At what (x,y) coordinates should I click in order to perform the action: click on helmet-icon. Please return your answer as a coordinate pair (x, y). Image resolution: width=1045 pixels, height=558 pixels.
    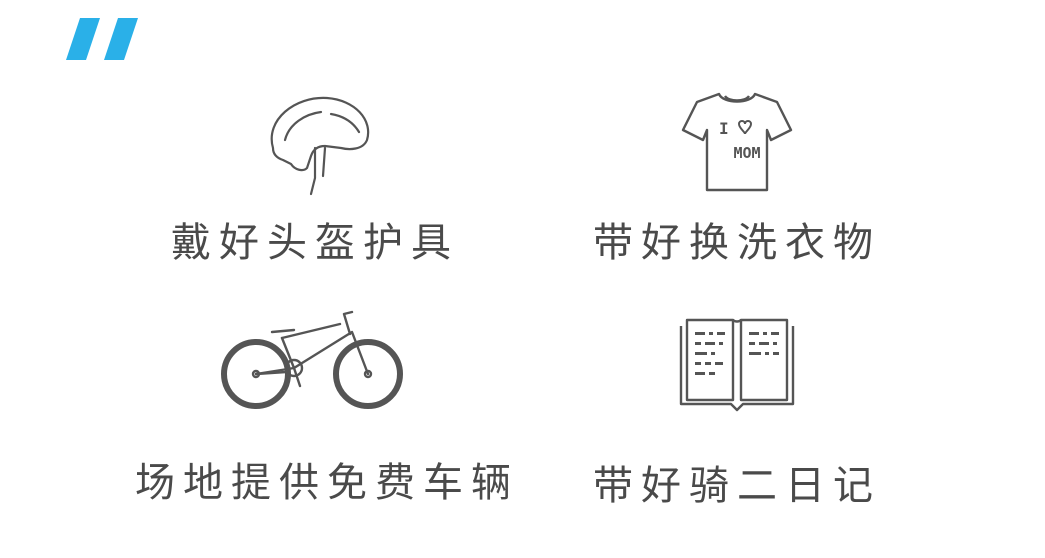
    Looking at the image, I should click on (320, 146).